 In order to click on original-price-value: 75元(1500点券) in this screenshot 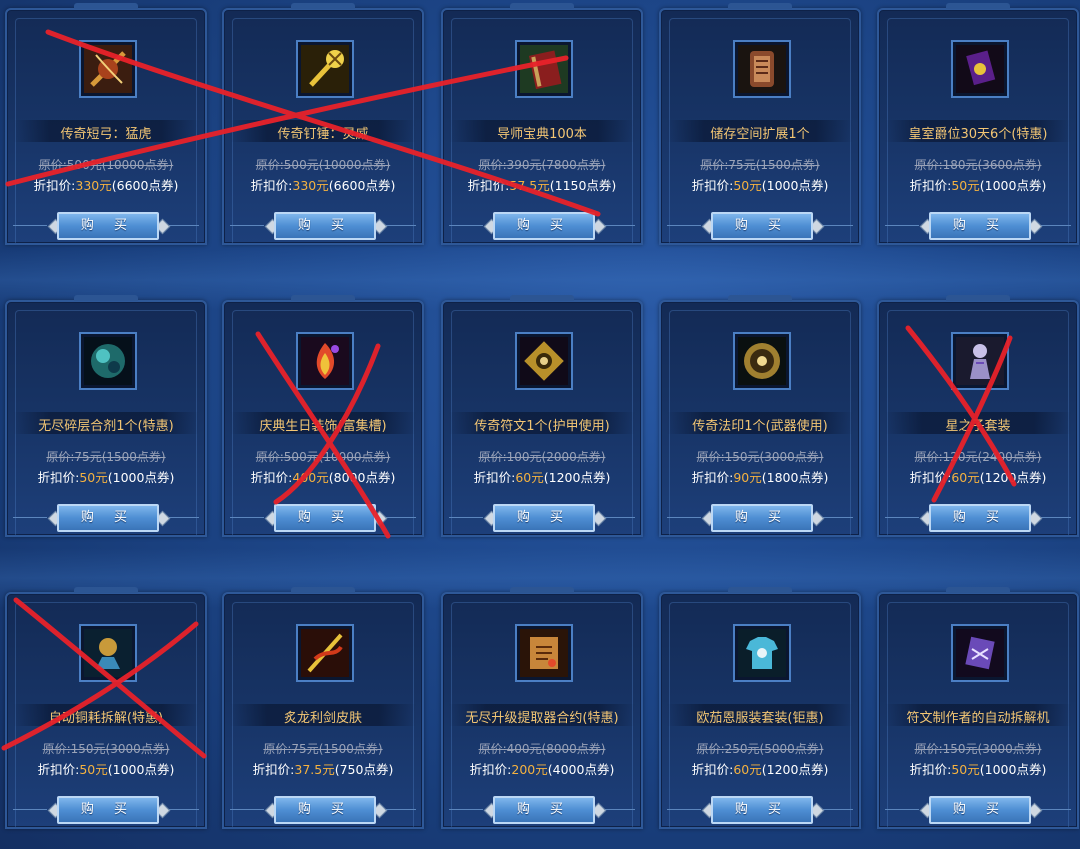, I will do `click(337, 749)`.